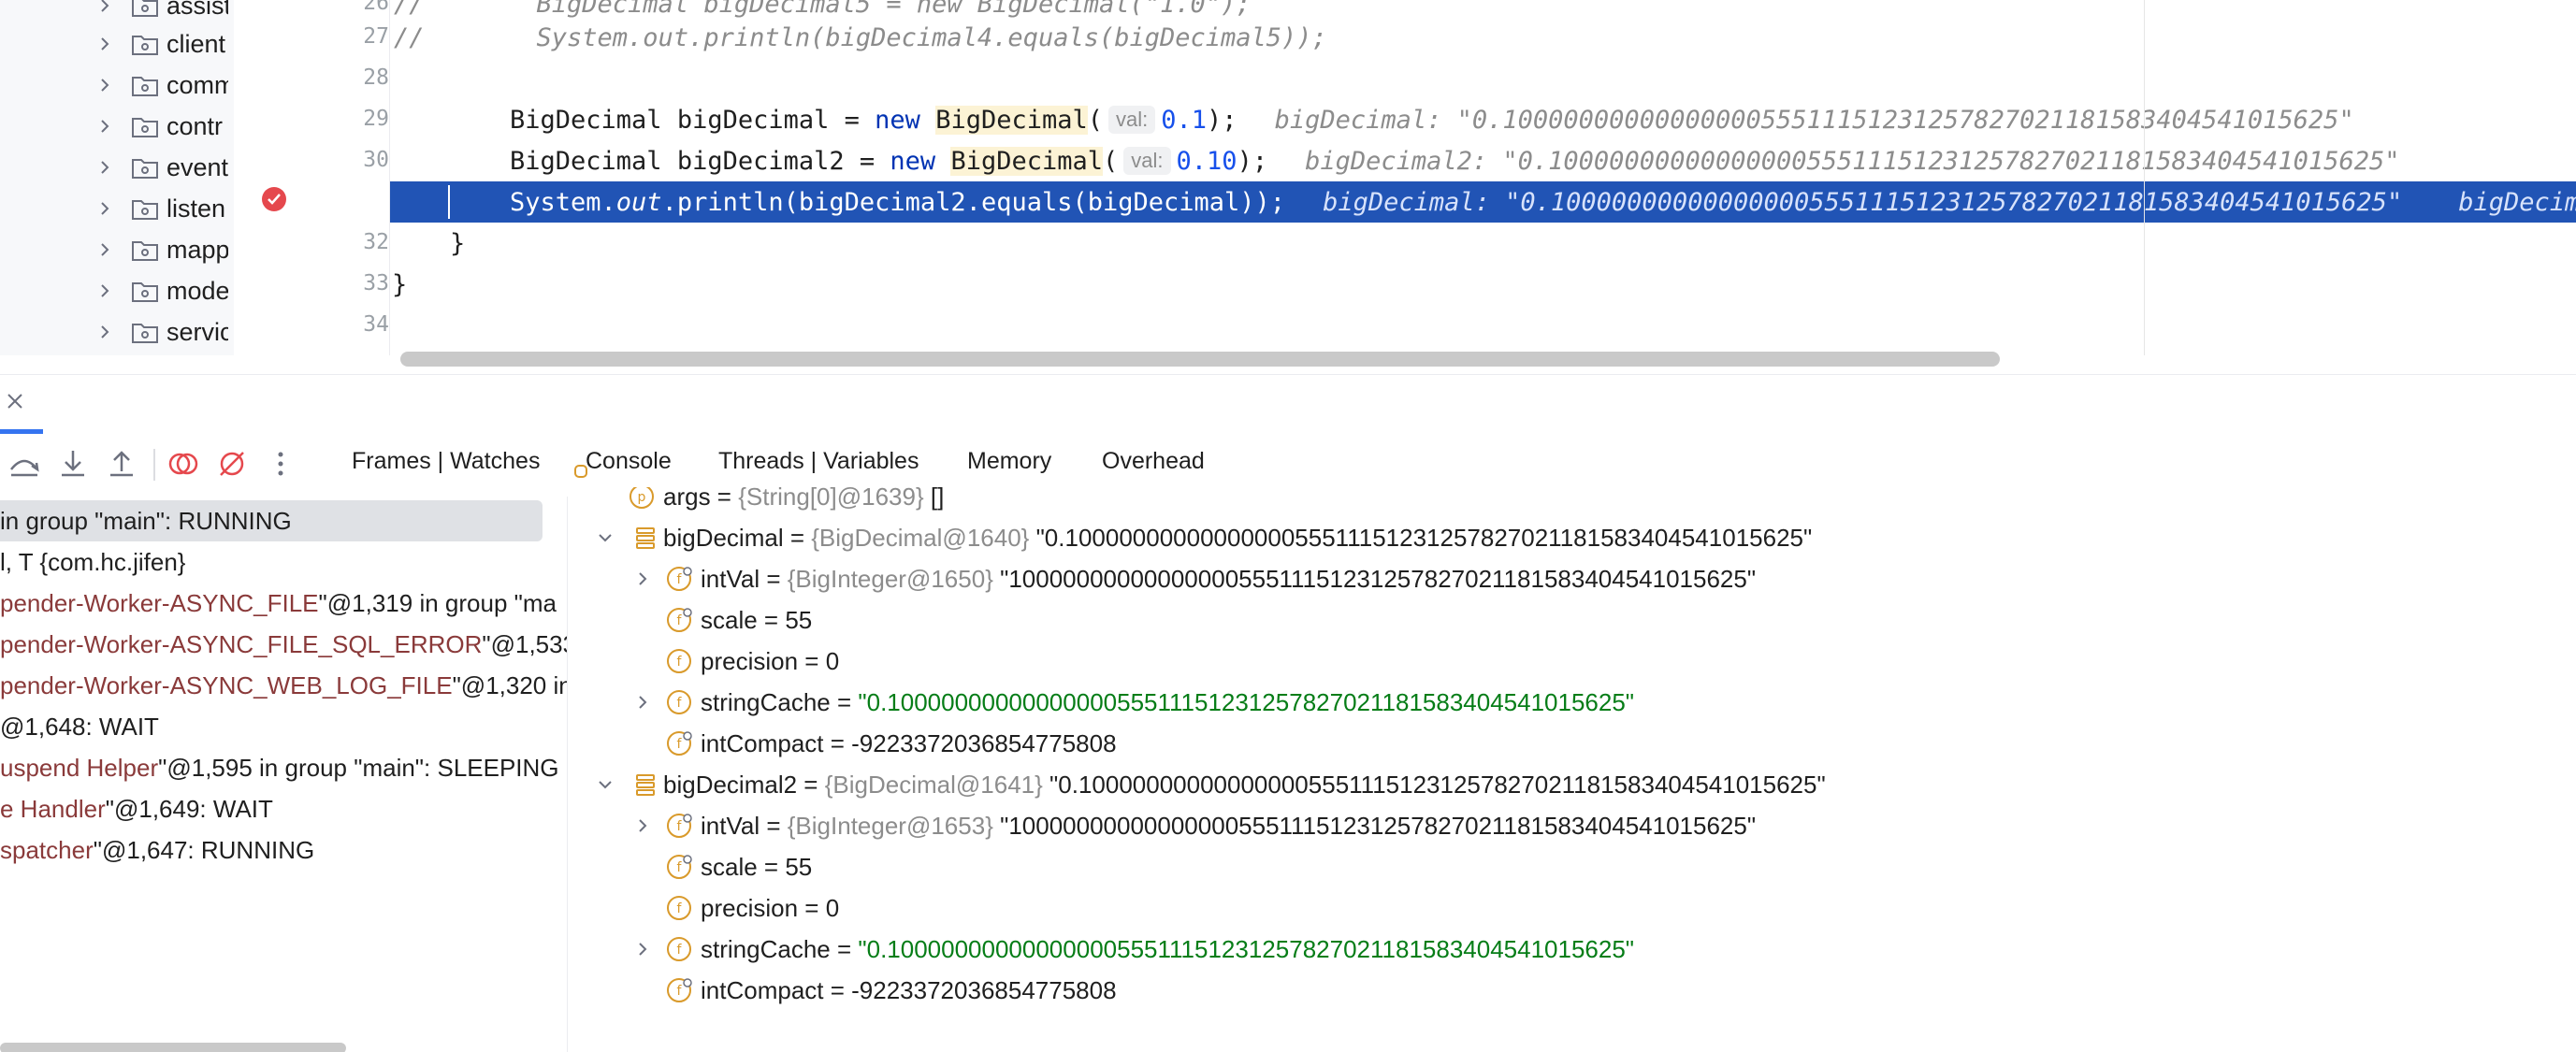  What do you see at coordinates (376, 36) in the screenshot?
I see `line-number: 27` at bounding box center [376, 36].